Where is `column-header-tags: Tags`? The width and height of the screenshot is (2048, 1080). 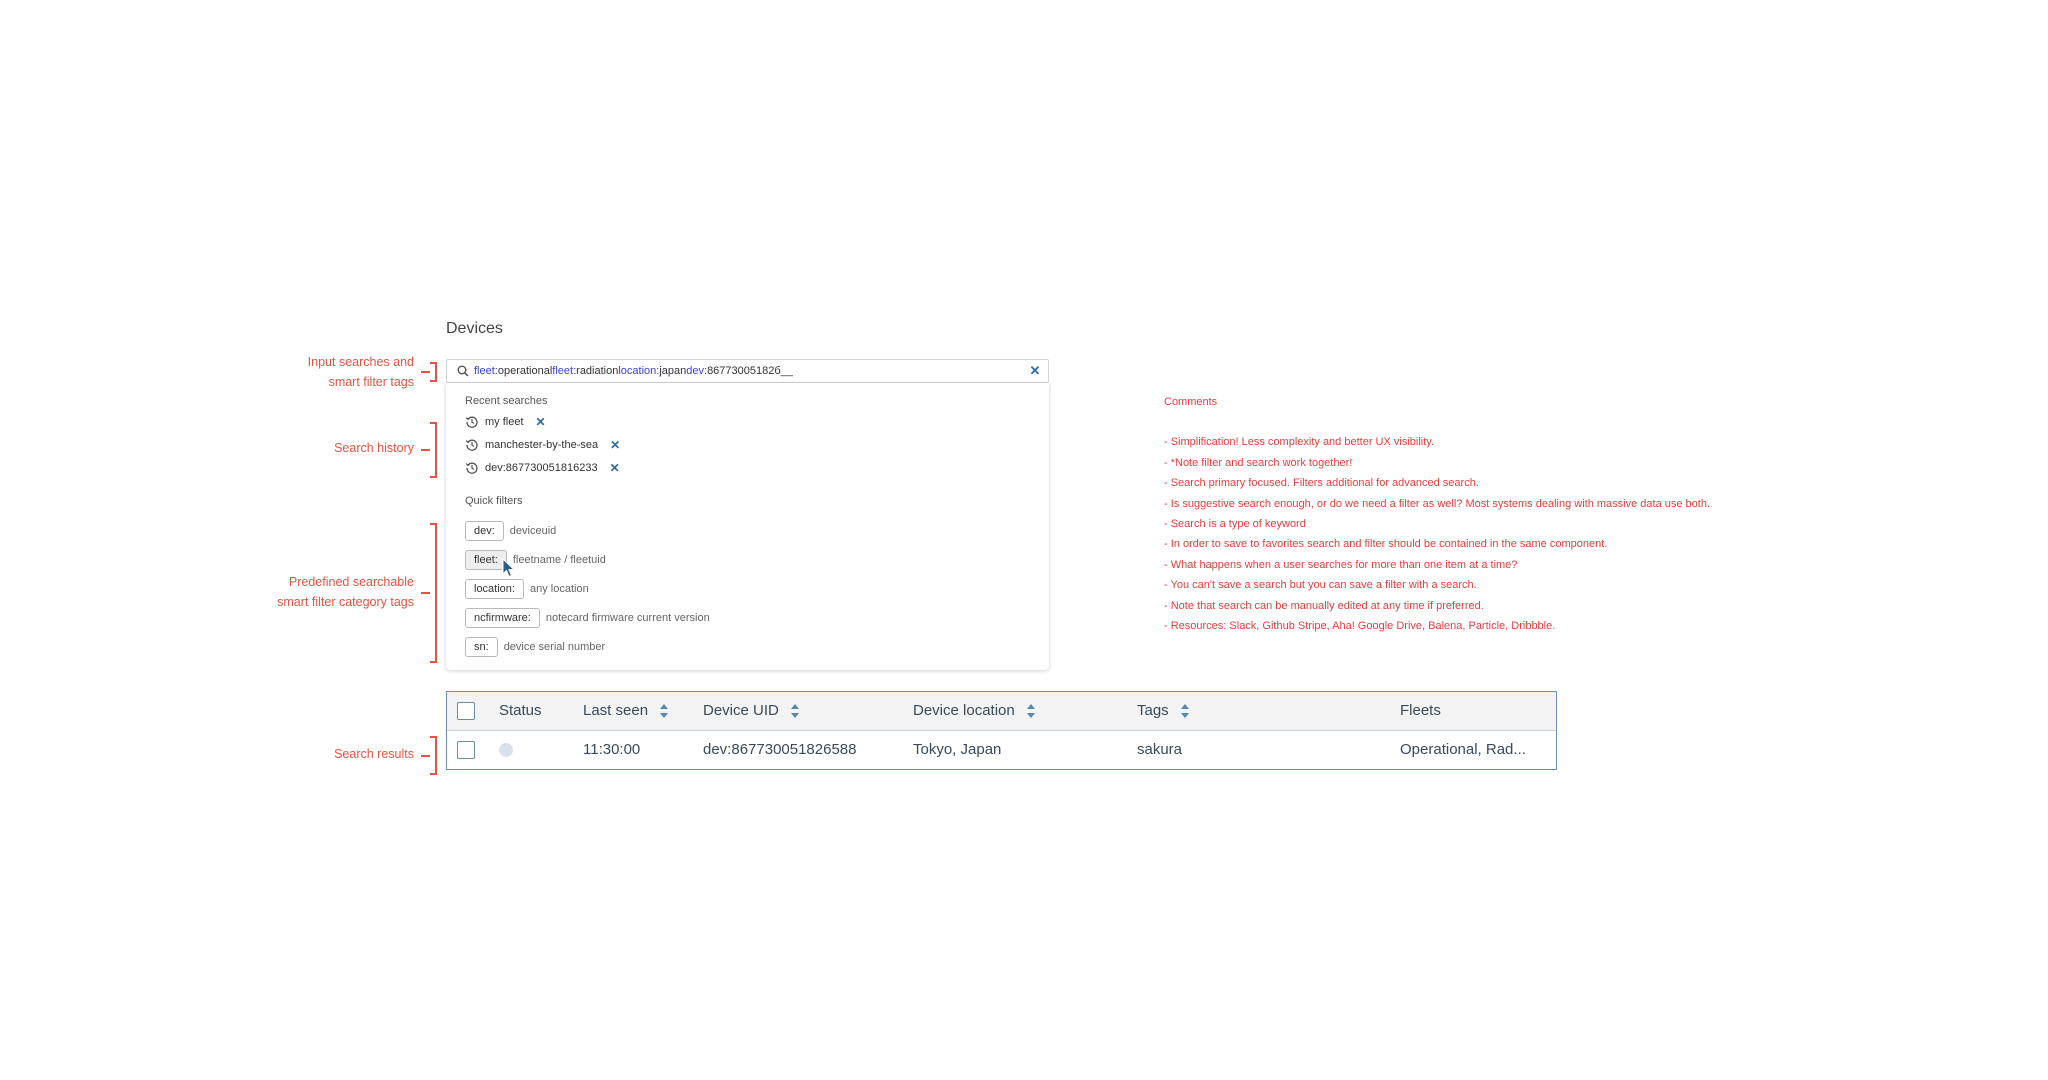 column-header-tags: Tags is located at coordinates (1163, 711).